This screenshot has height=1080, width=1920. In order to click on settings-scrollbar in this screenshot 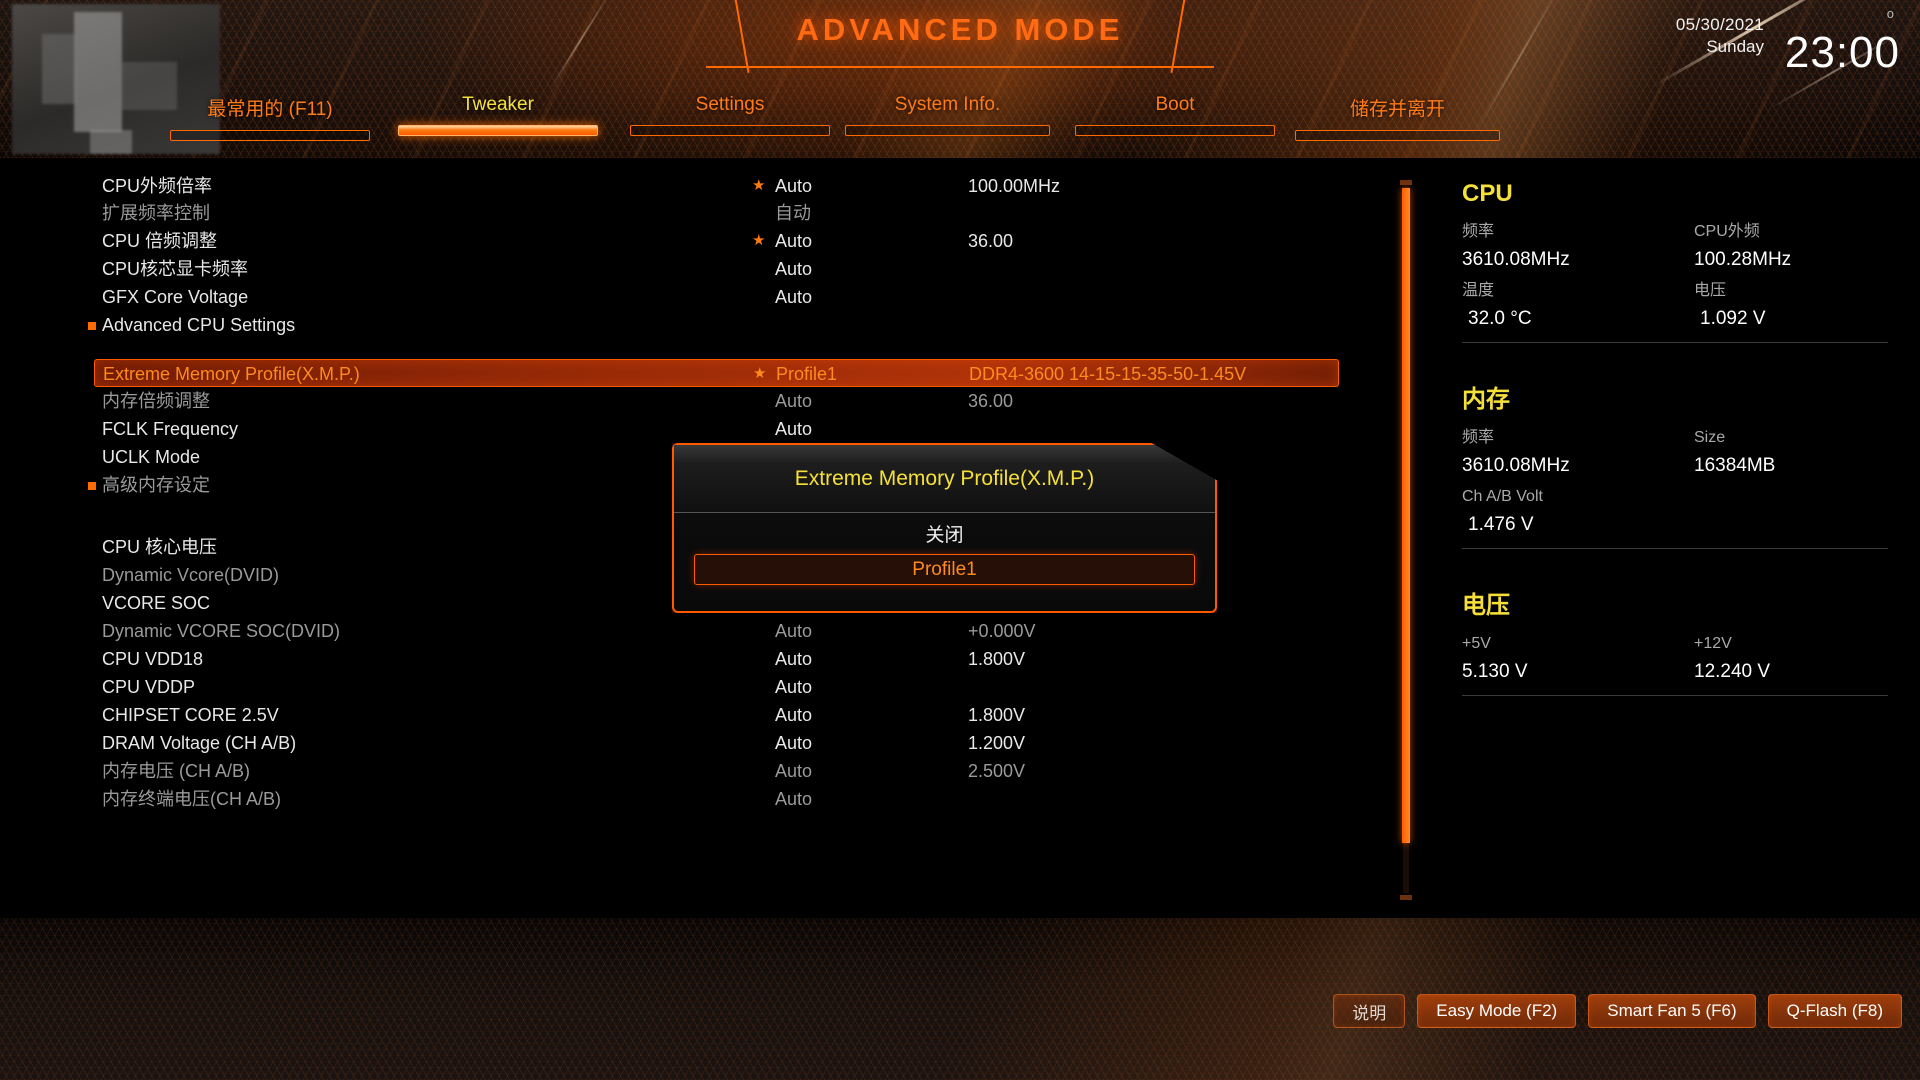, I will do `click(1406, 624)`.